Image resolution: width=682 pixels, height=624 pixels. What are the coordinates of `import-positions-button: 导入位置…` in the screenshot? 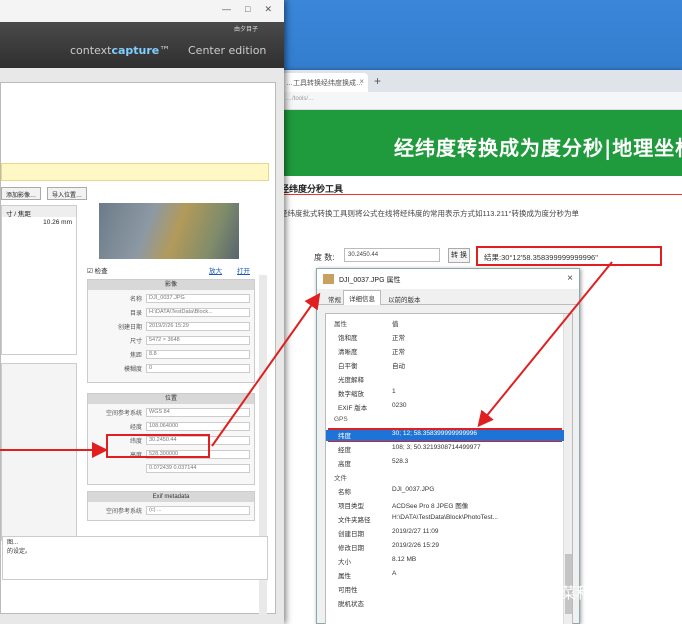 It's located at (67, 193).